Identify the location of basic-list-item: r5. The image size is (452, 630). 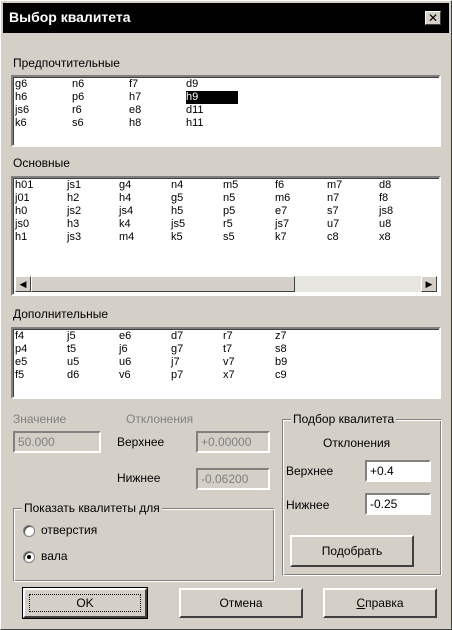
(249, 224).